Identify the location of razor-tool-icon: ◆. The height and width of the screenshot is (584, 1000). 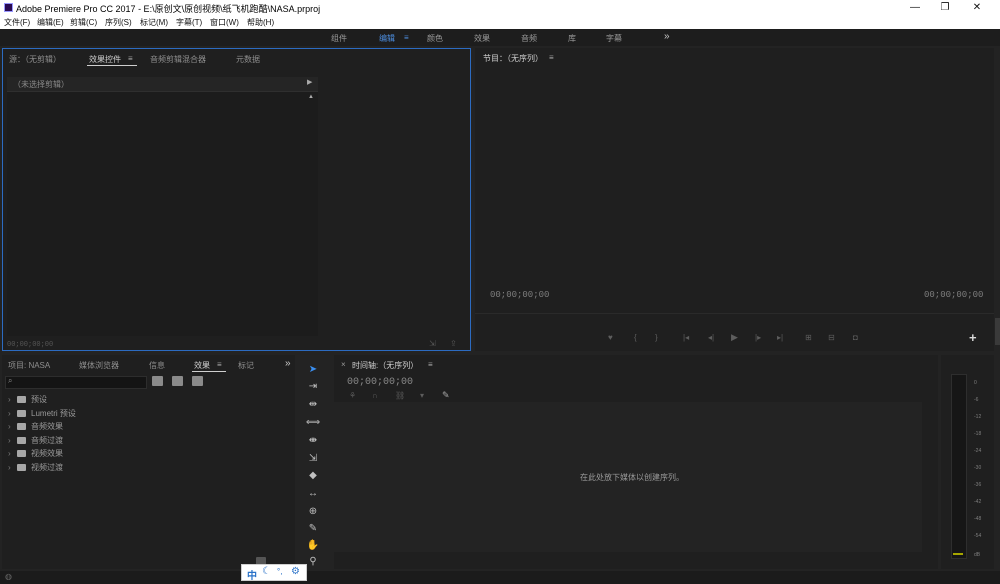
(313, 476).